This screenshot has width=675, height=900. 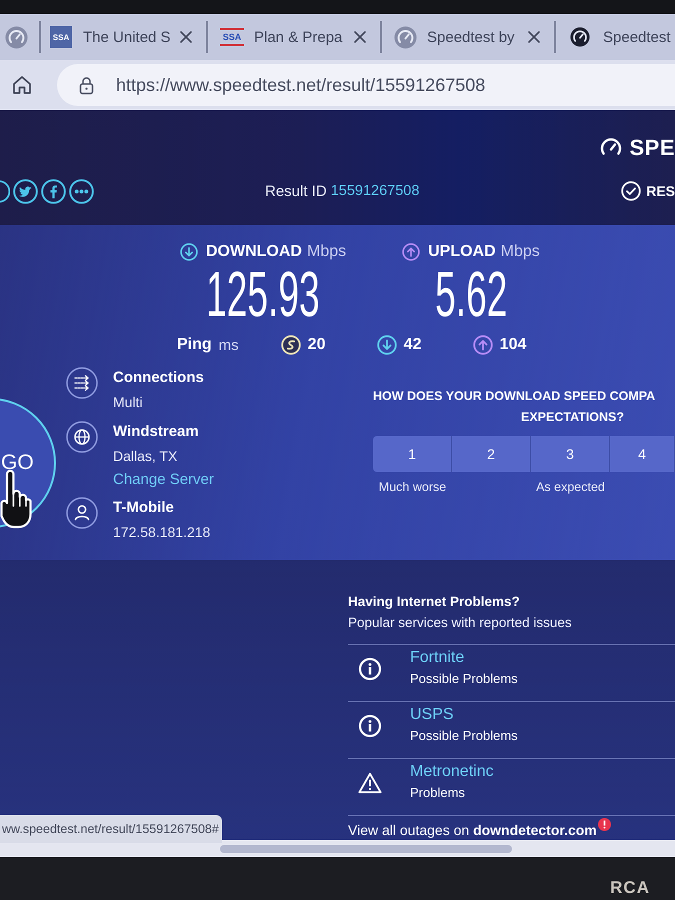 What do you see at coordinates (158, 378) in the screenshot?
I see `info-title: Connections` at bounding box center [158, 378].